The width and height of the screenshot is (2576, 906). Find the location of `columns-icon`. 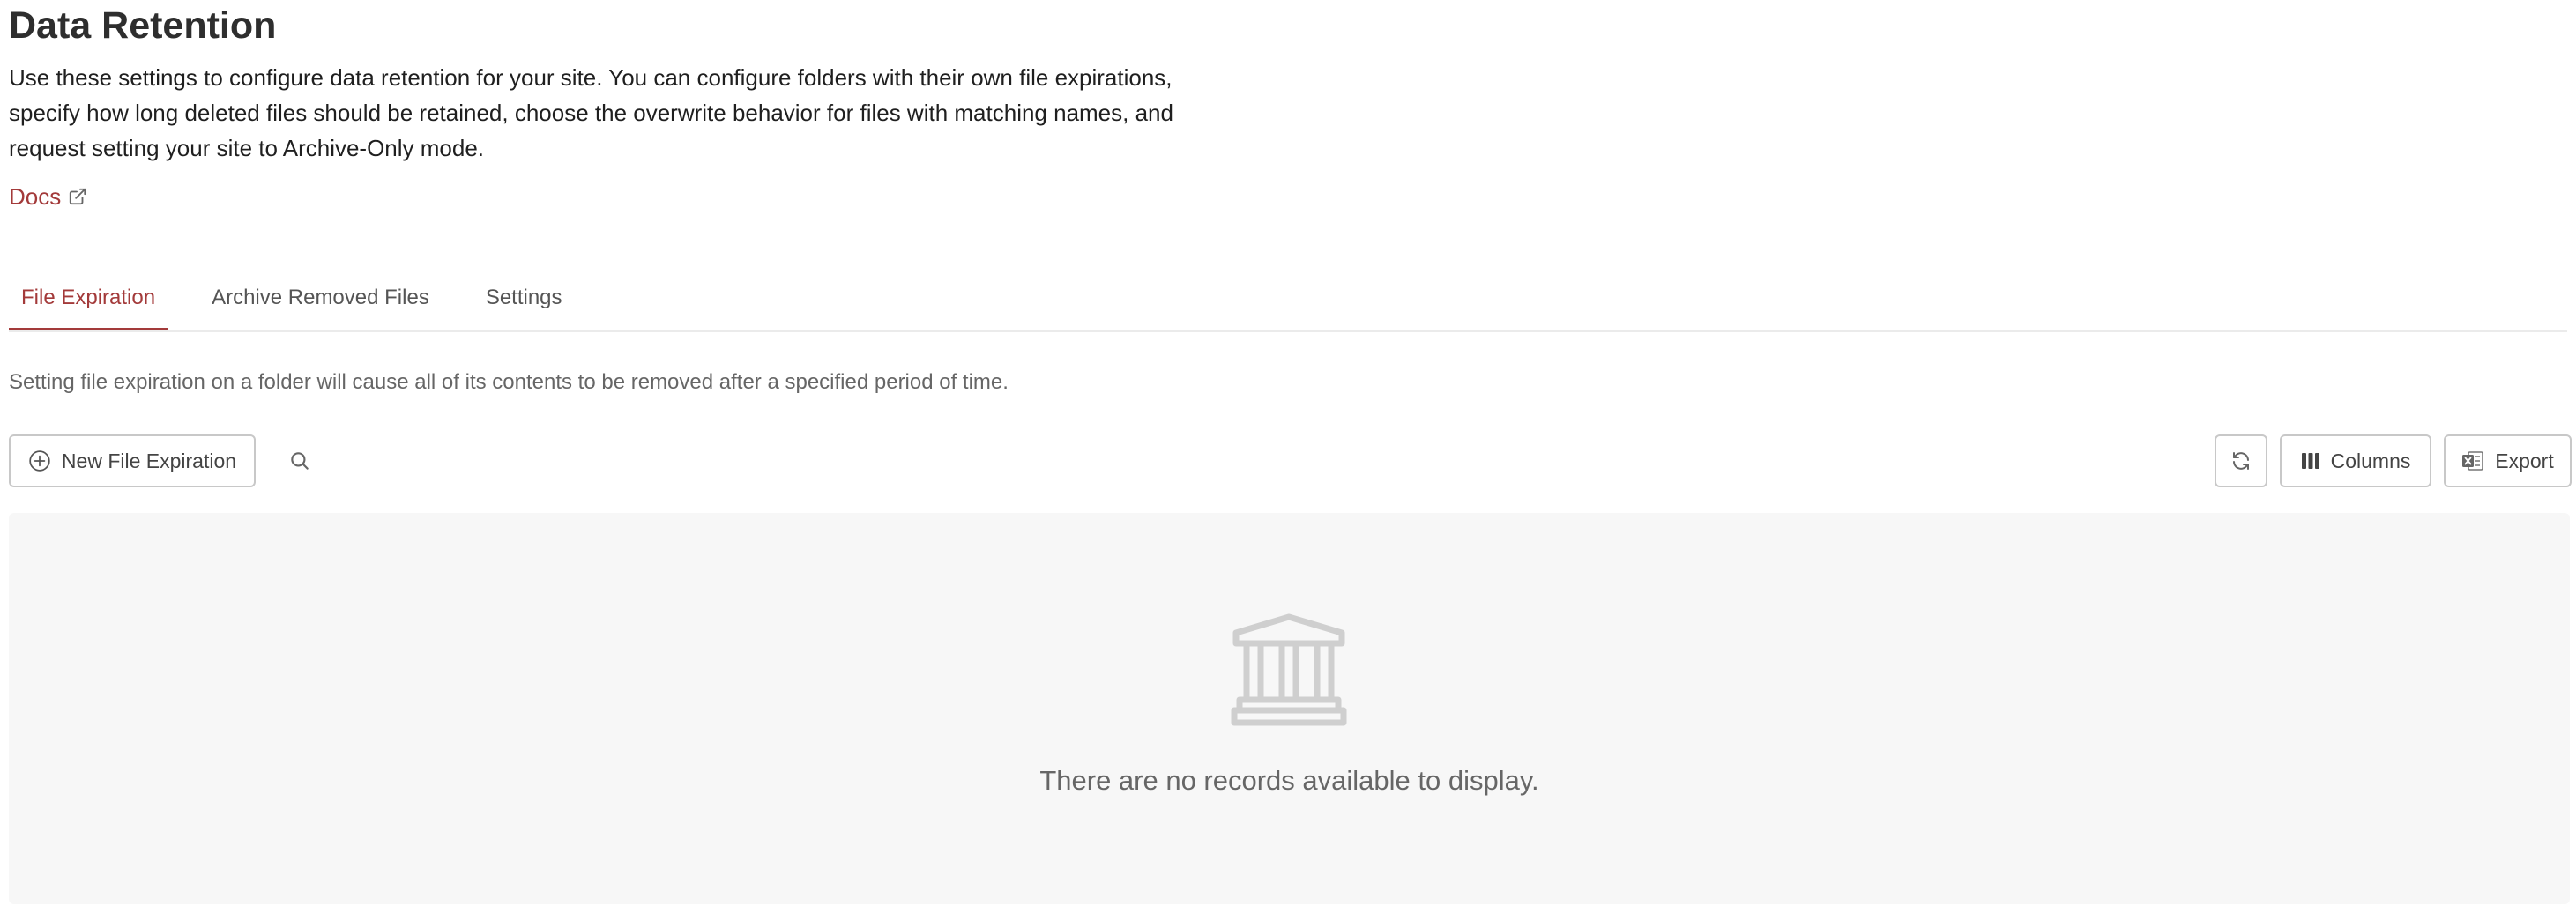

columns-icon is located at coordinates (2310, 461).